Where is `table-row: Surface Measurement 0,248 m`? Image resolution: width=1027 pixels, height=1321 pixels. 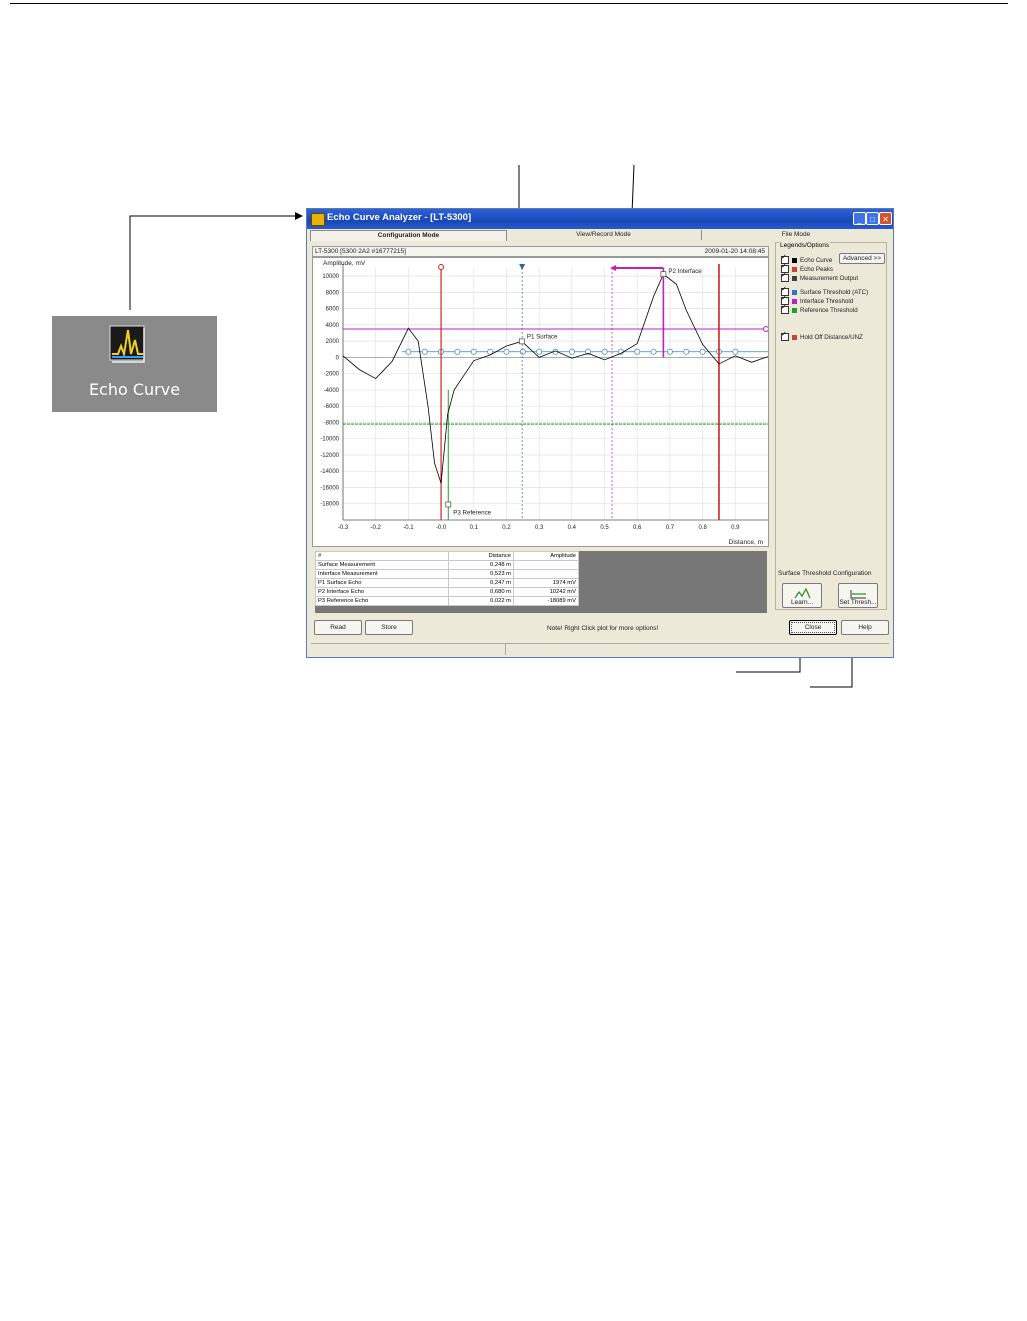 table-row: Surface Measurement 0,248 m is located at coordinates (447, 565).